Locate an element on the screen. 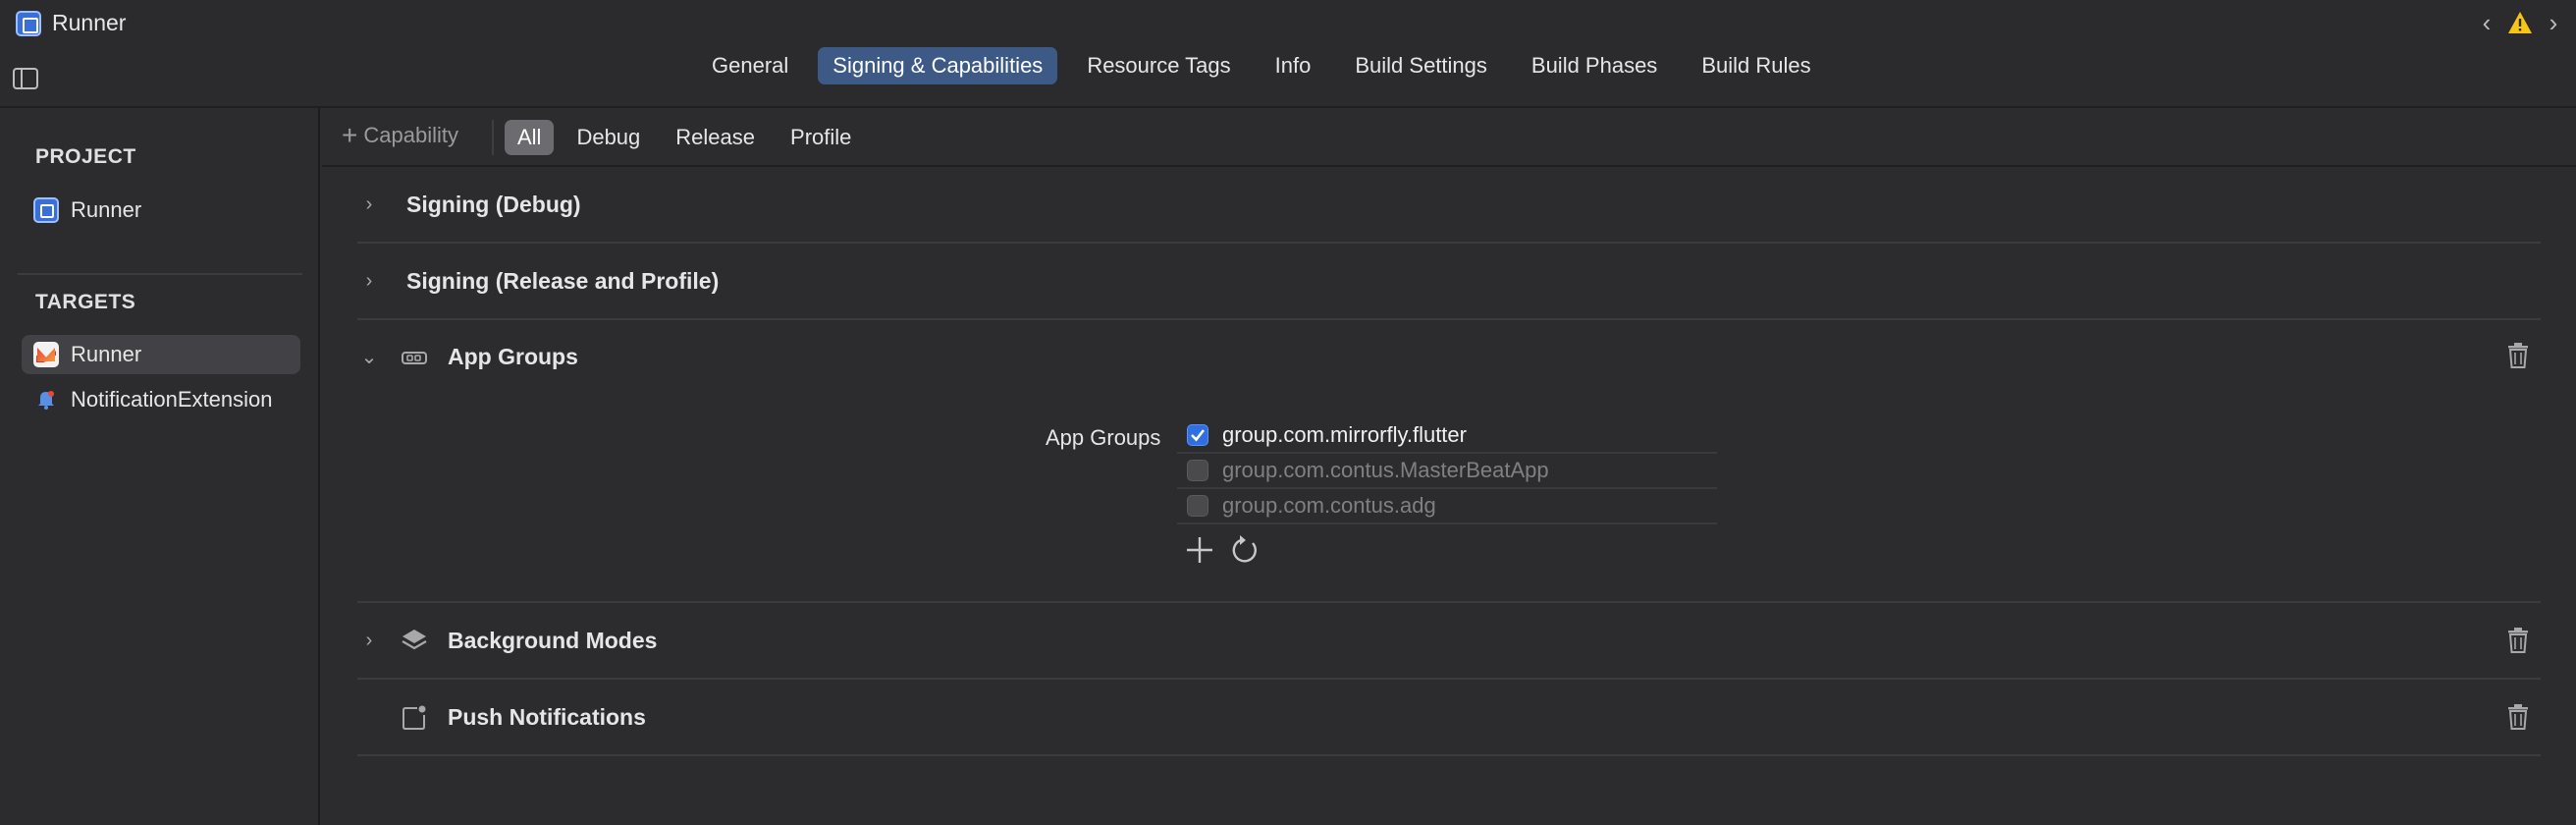 The width and height of the screenshot is (2576, 825). filter-all: All is located at coordinates (530, 137).